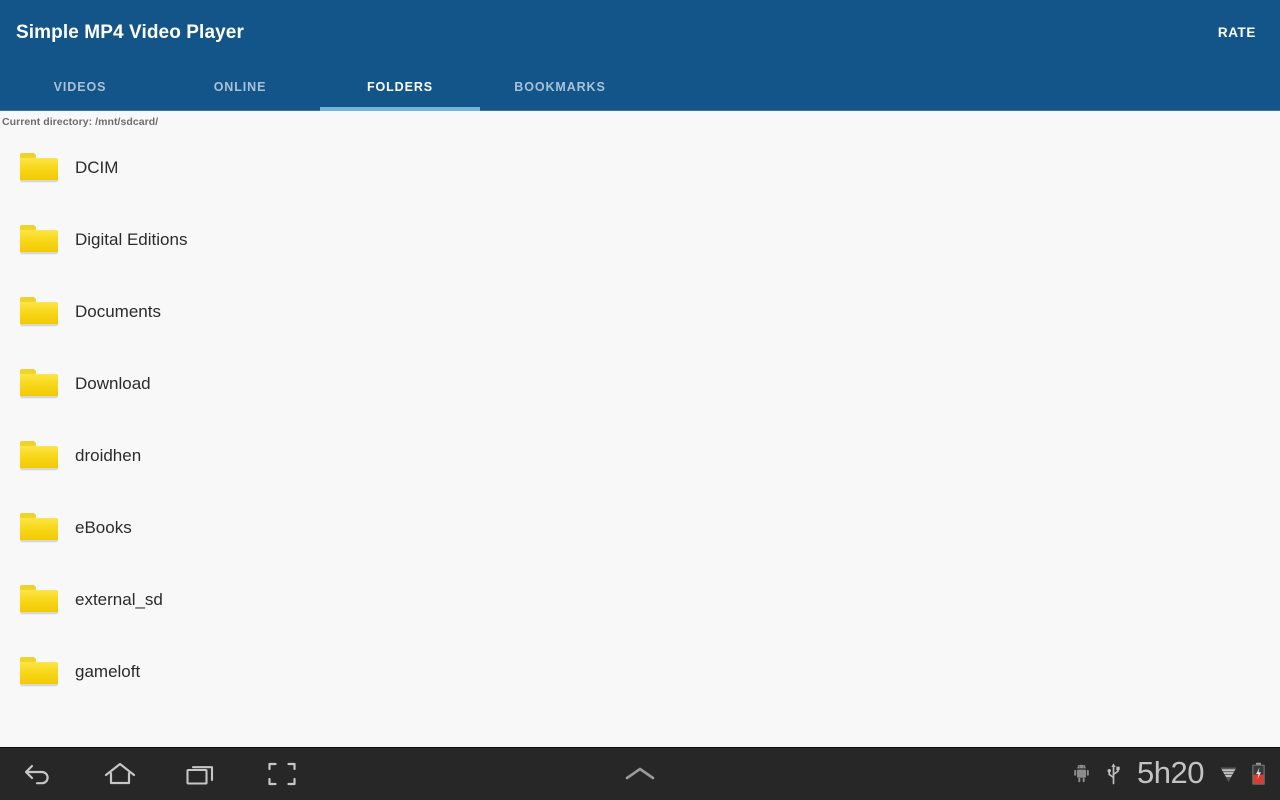 The height and width of the screenshot is (800, 1280). I want to click on system-navigation-bar: 5h20, so click(640, 773).